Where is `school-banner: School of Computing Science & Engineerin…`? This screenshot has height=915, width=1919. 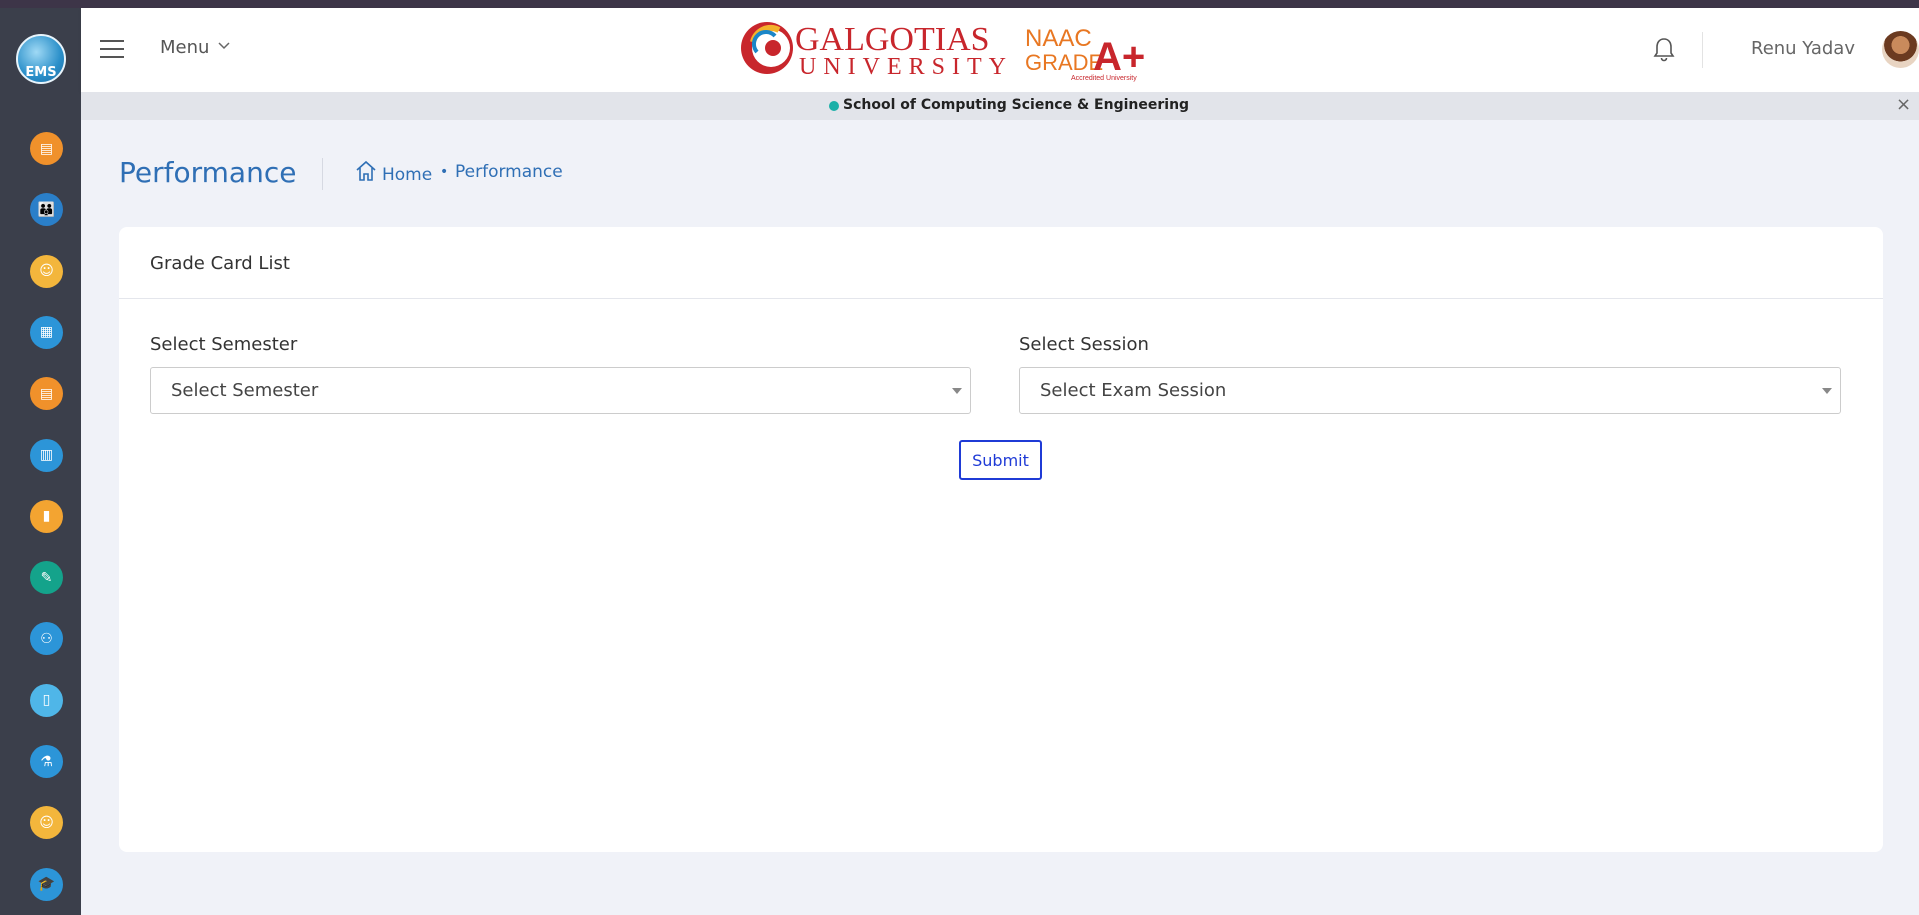 school-banner: School of Computing Science & Engineerin… is located at coordinates (1000, 106).